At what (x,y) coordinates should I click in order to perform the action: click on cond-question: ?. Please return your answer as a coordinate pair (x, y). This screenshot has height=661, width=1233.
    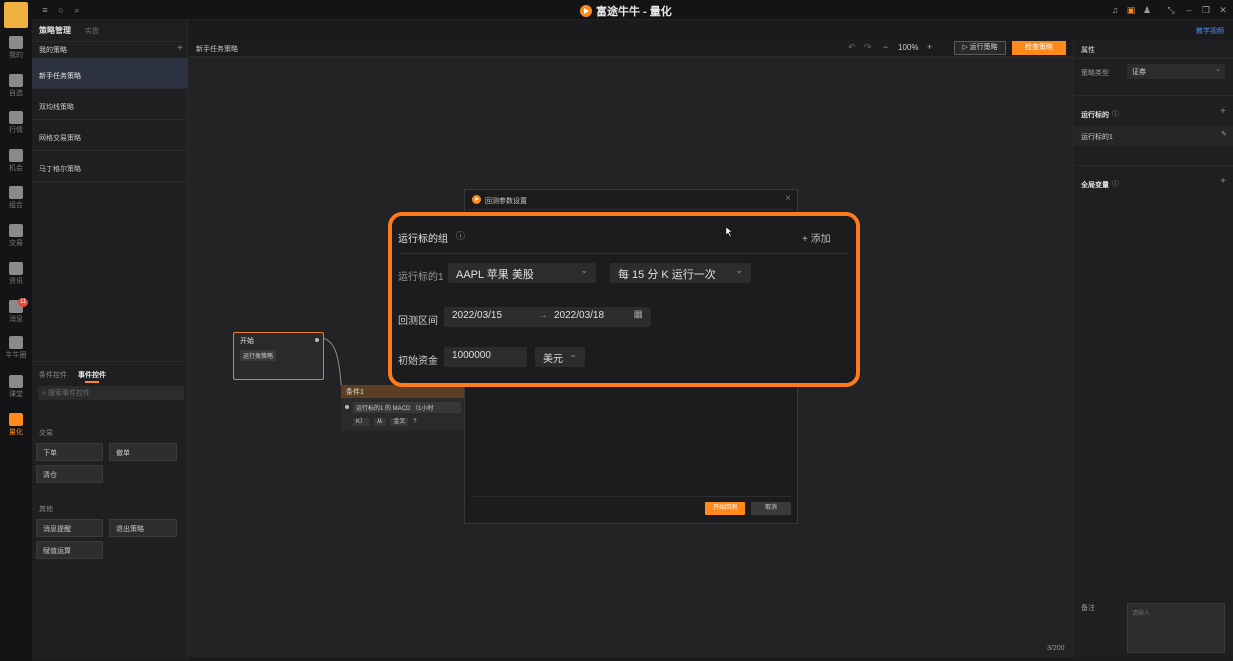
    Looking at the image, I should click on (415, 422).